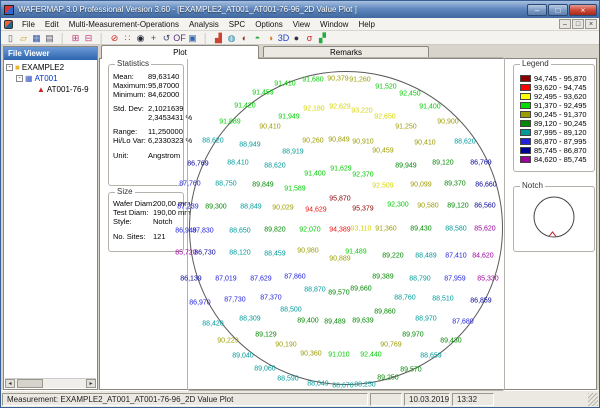 This screenshot has width=600, height=408. I want to click on mdi-close-button: ×, so click(591, 24).